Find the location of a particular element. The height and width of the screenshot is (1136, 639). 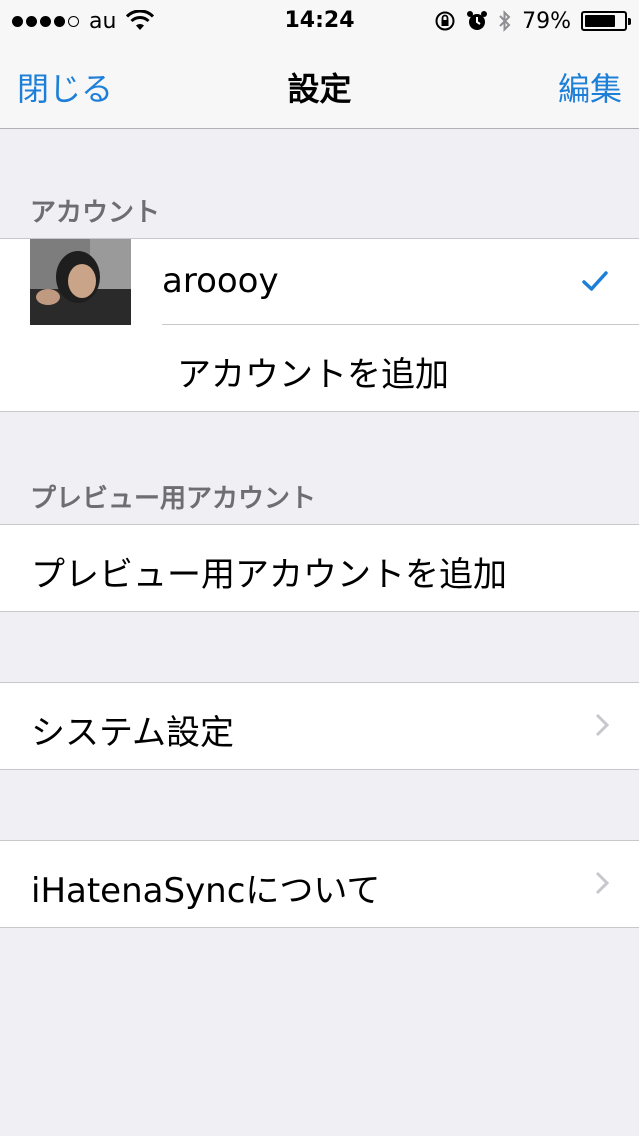

about-group: iHatenaSyncについて is located at coordinates (319, 884).